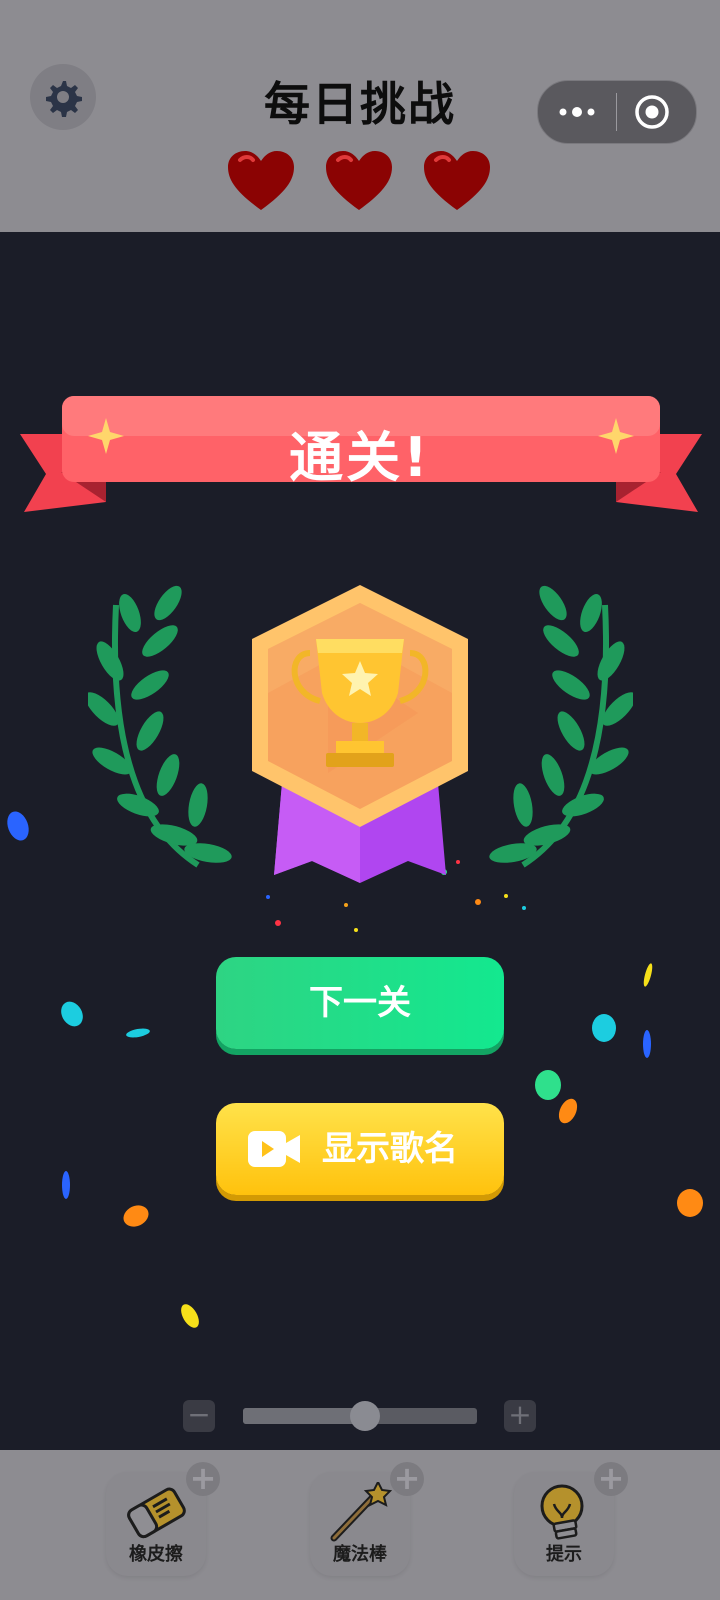 This screenshot has height=1600, width=720. I want to click on add-magic-wand-button: +, so click(407, 1479).